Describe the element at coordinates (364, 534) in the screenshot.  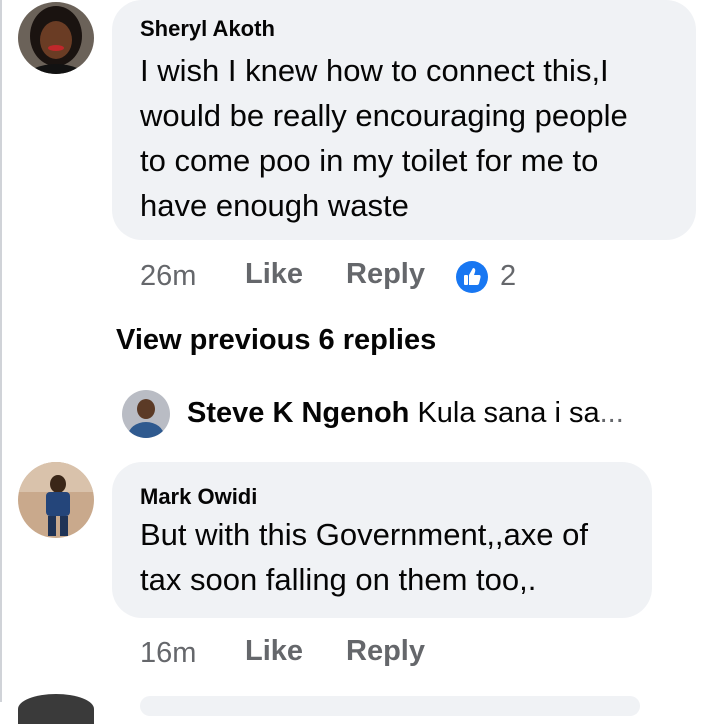
I see `comment-text-line: But with this Government,,axe of` at that location.